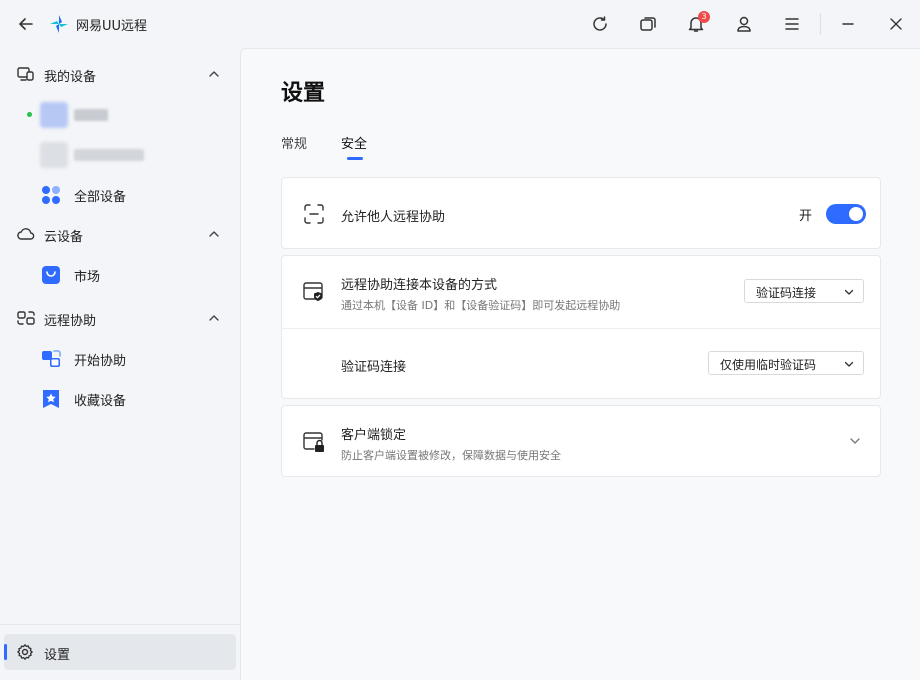 This screenshot has width=920, height=680. Describe the element at coordinates (354, 142) in the screenshot. I see `tab-security: 安全` at that location.